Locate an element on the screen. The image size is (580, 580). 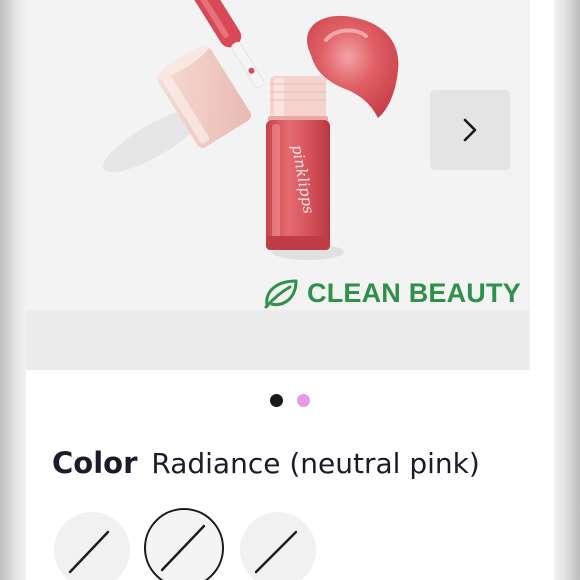
color-label: Color is located at coordinates (95, 463).